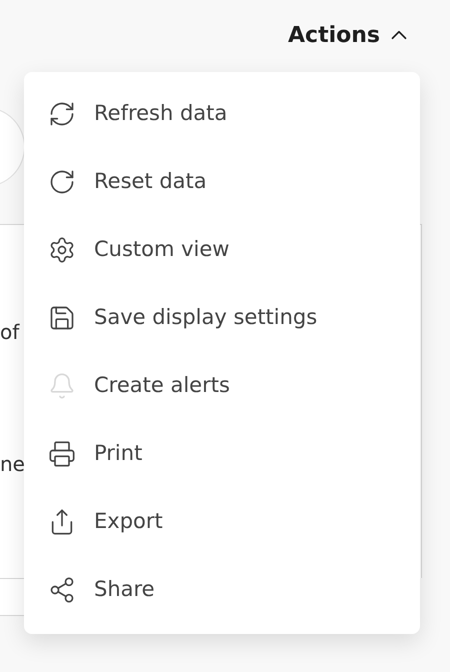 Image resolution: width=450 pixels, height=672 pixels. Describe the element at coordinates (222, 114) in the screenshot. I see `menu-item: Refresh data` at that location.